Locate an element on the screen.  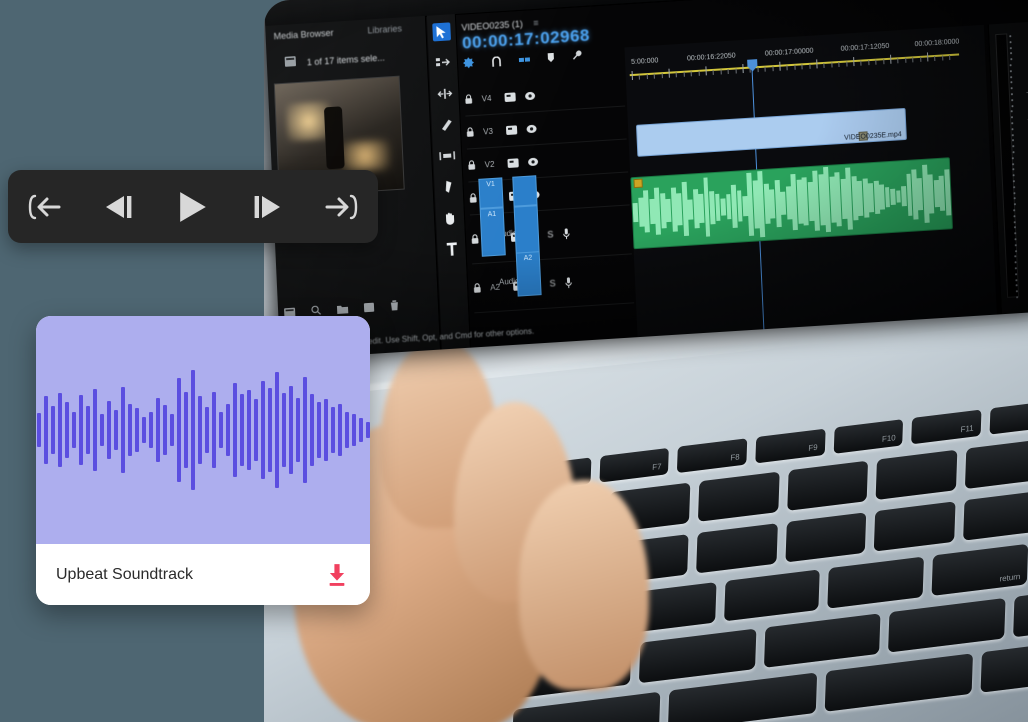
download-button is located at coordinates (337, 575).